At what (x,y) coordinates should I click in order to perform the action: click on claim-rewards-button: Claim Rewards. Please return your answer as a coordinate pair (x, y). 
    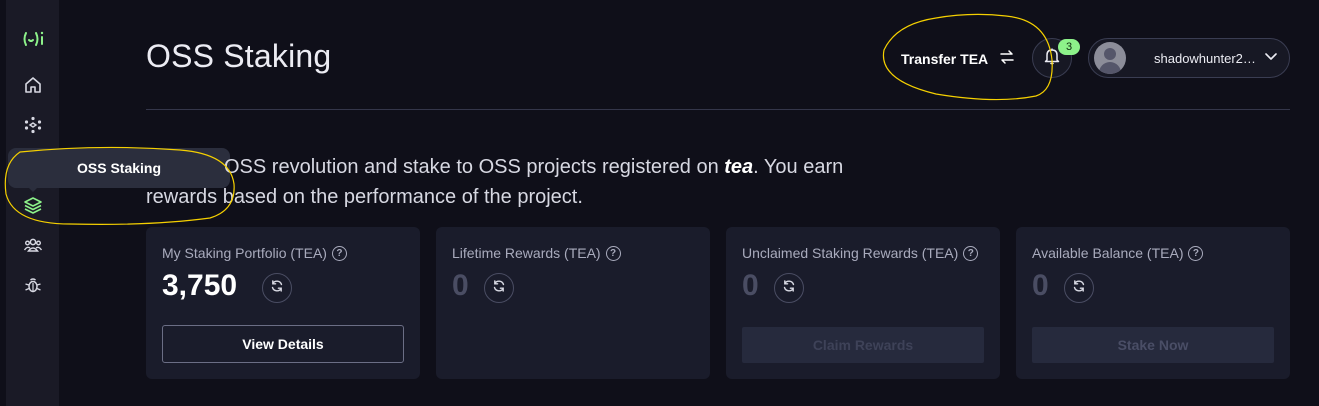
    Looking at the image, I should click on (863, 345).